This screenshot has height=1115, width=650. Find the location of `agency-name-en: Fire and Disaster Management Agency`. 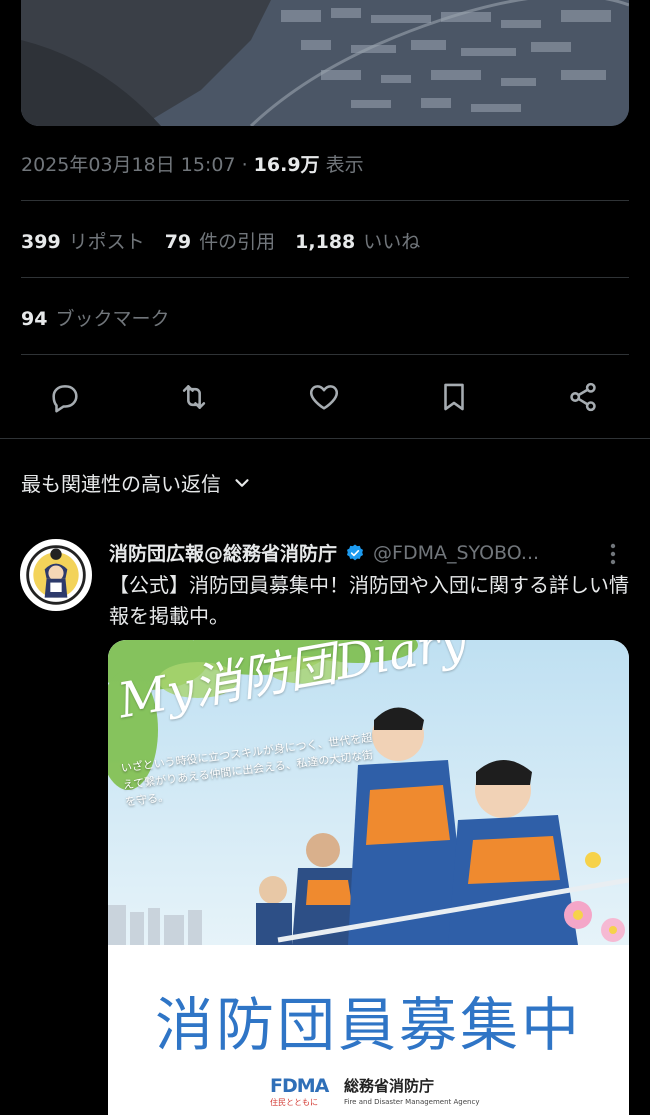

agency-name-en: Fire and Disaster Management Agency is located at coordinates (412, 1102).